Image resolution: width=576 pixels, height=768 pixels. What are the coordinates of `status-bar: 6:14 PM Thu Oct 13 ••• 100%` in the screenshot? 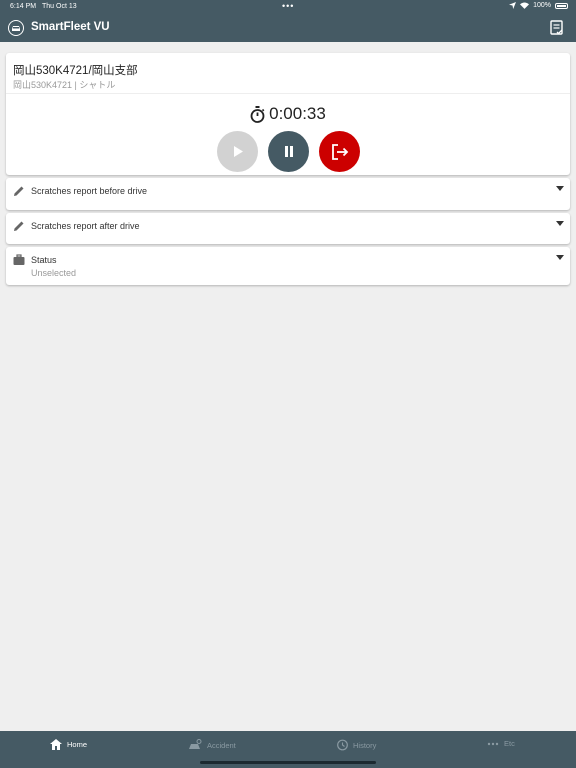 It's located at (288, 7).